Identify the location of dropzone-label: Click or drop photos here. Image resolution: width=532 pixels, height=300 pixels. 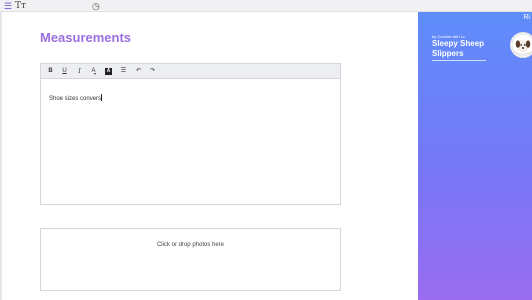
(190, 245).